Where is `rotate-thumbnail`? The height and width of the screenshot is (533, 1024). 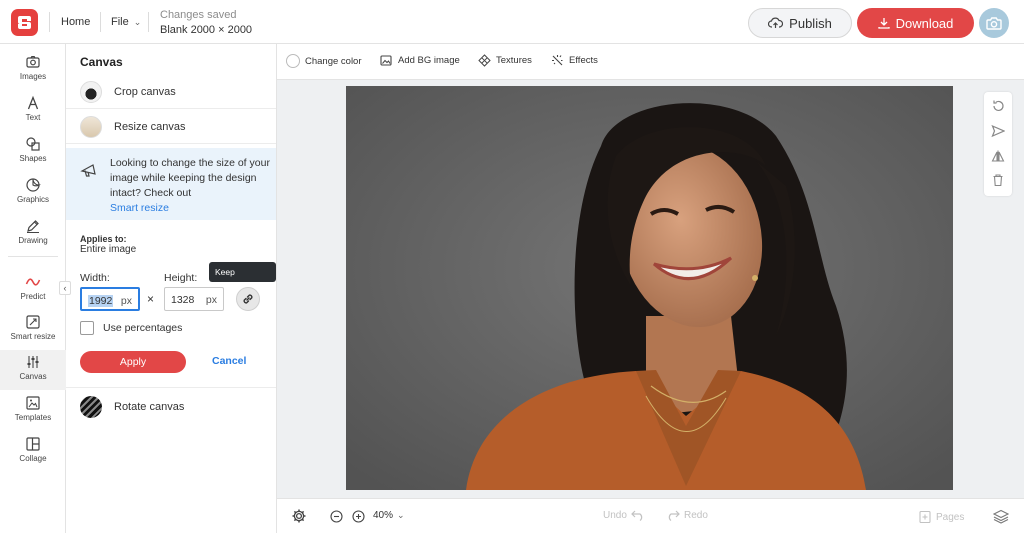
rotate-thumbnail is located at coordinates (91, 407).